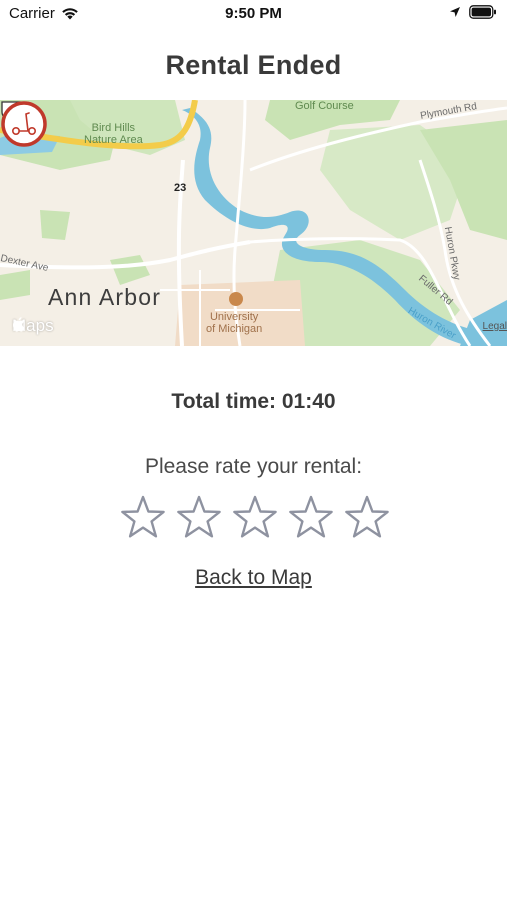 The width and height of the screenshot is (507, 900). I want to click on page-title: Rental Ended, so click(253, 65).